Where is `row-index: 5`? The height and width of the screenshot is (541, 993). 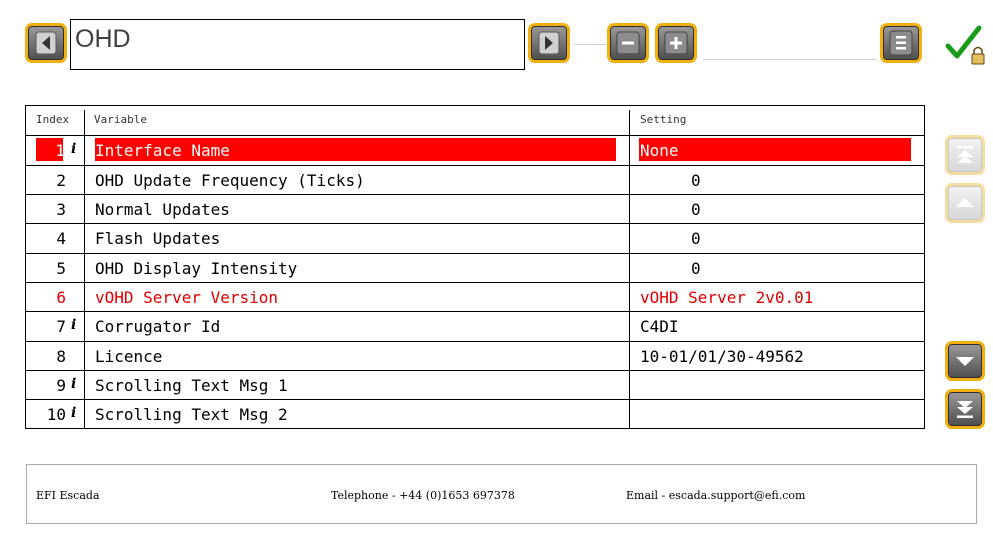
row-index: 5 is located at coordinates (61, 268).